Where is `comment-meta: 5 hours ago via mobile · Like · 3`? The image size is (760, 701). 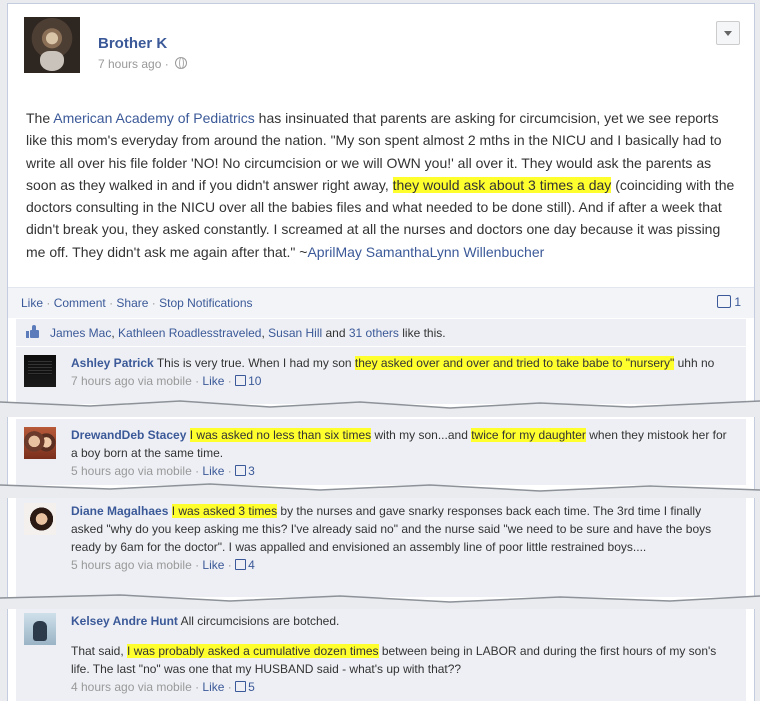 comment-meta: 5 hours ago via mobile · Like · 3 is located at coordinates (163, 471).